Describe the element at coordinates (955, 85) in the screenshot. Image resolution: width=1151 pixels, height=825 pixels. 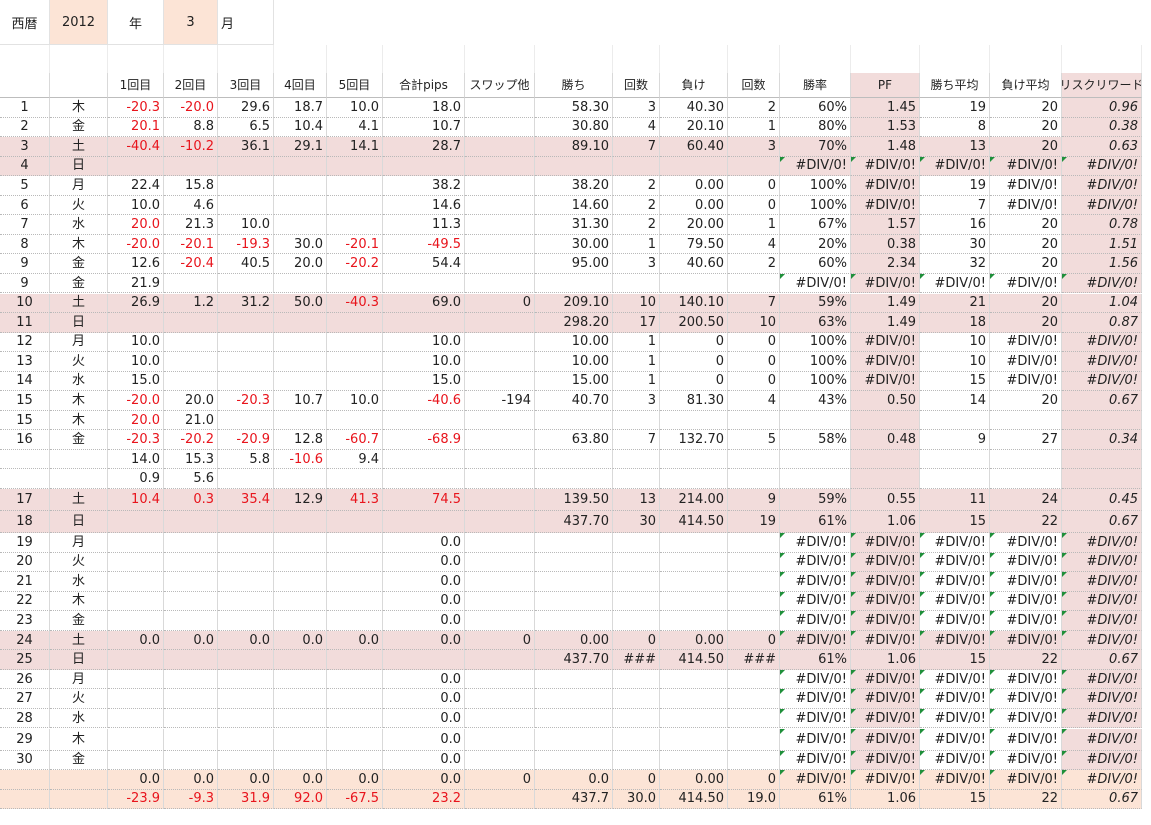
I see `column-header: 勝ち平均` at that location.